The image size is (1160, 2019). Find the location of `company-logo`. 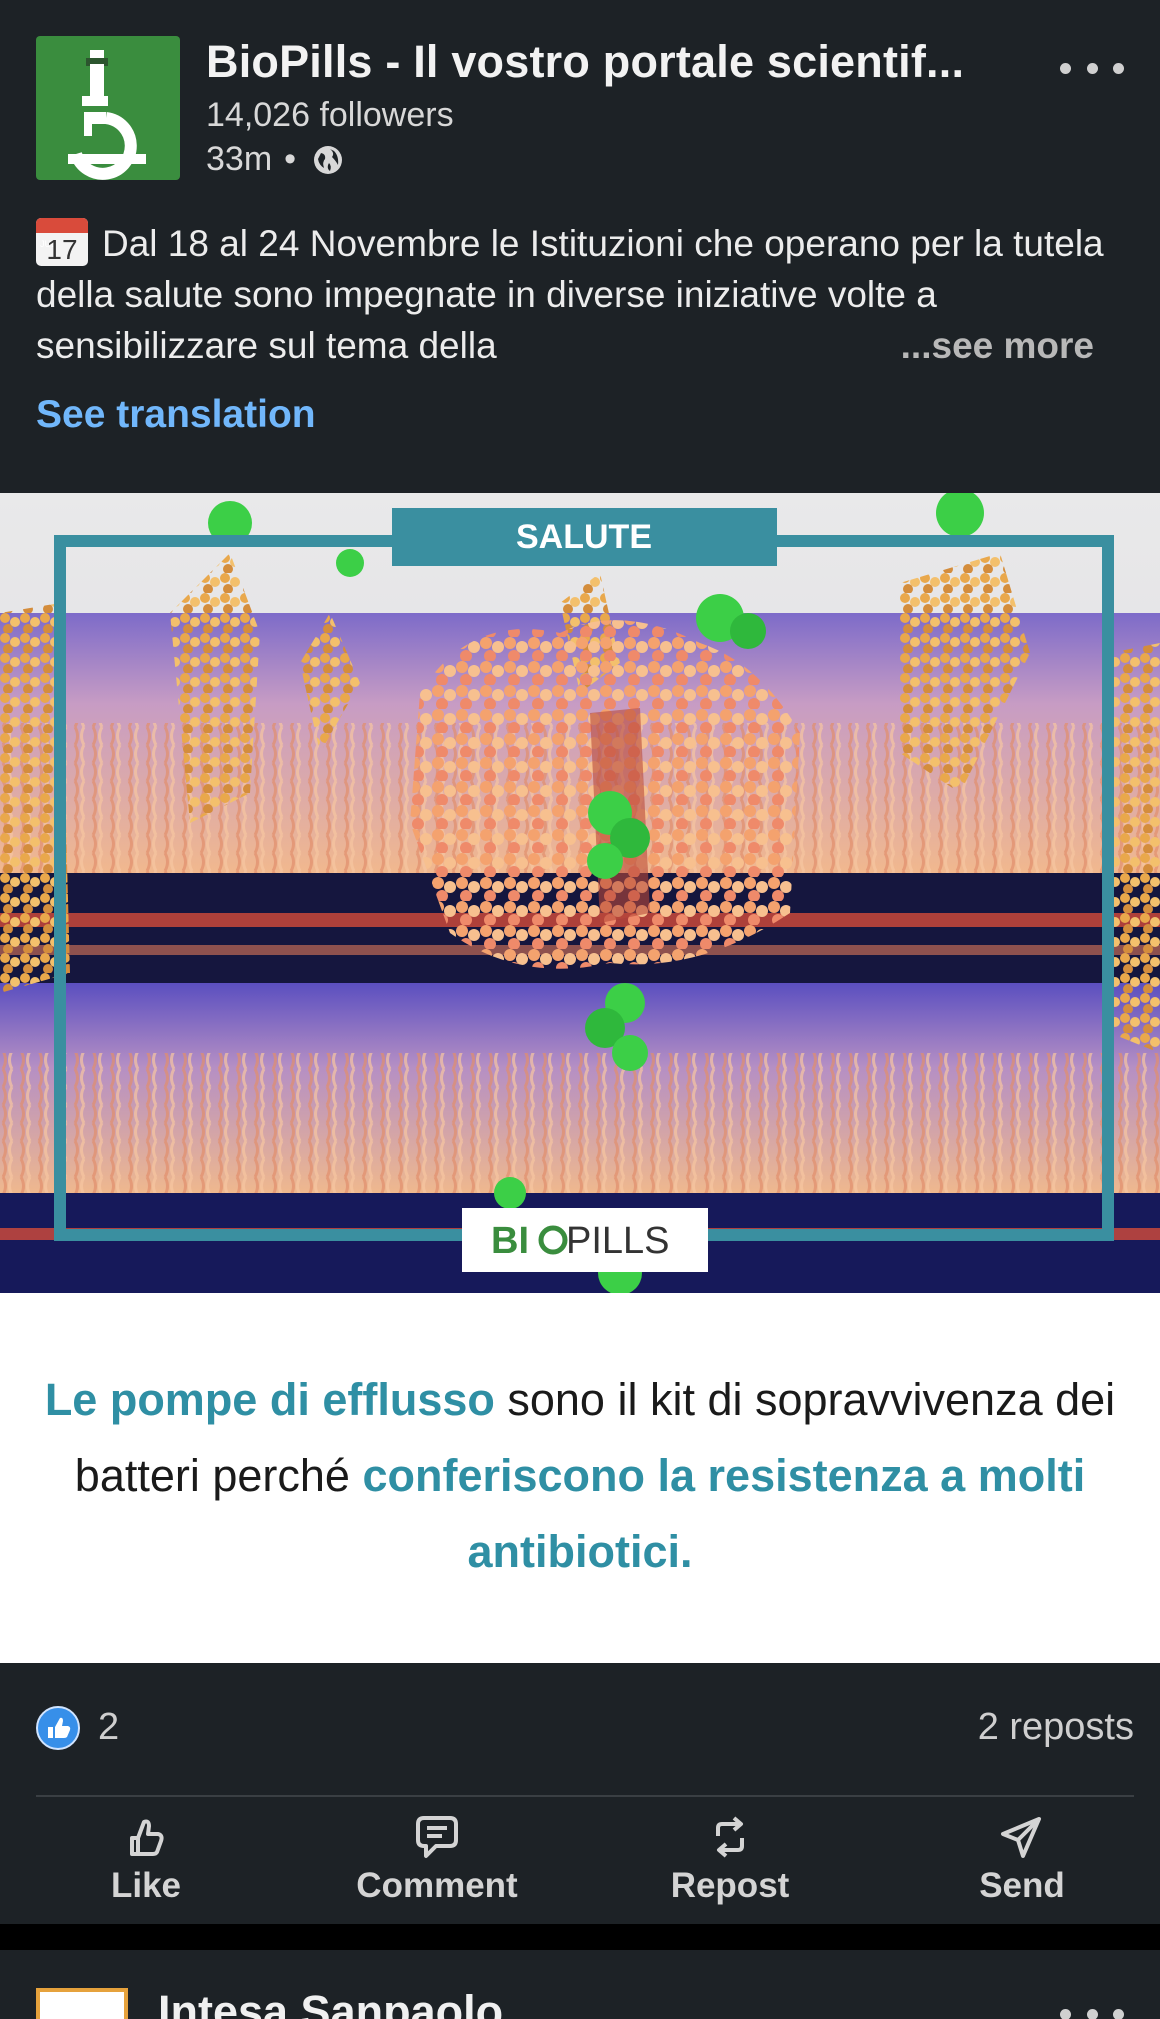

company-logo is located at coordinates (108, 108).